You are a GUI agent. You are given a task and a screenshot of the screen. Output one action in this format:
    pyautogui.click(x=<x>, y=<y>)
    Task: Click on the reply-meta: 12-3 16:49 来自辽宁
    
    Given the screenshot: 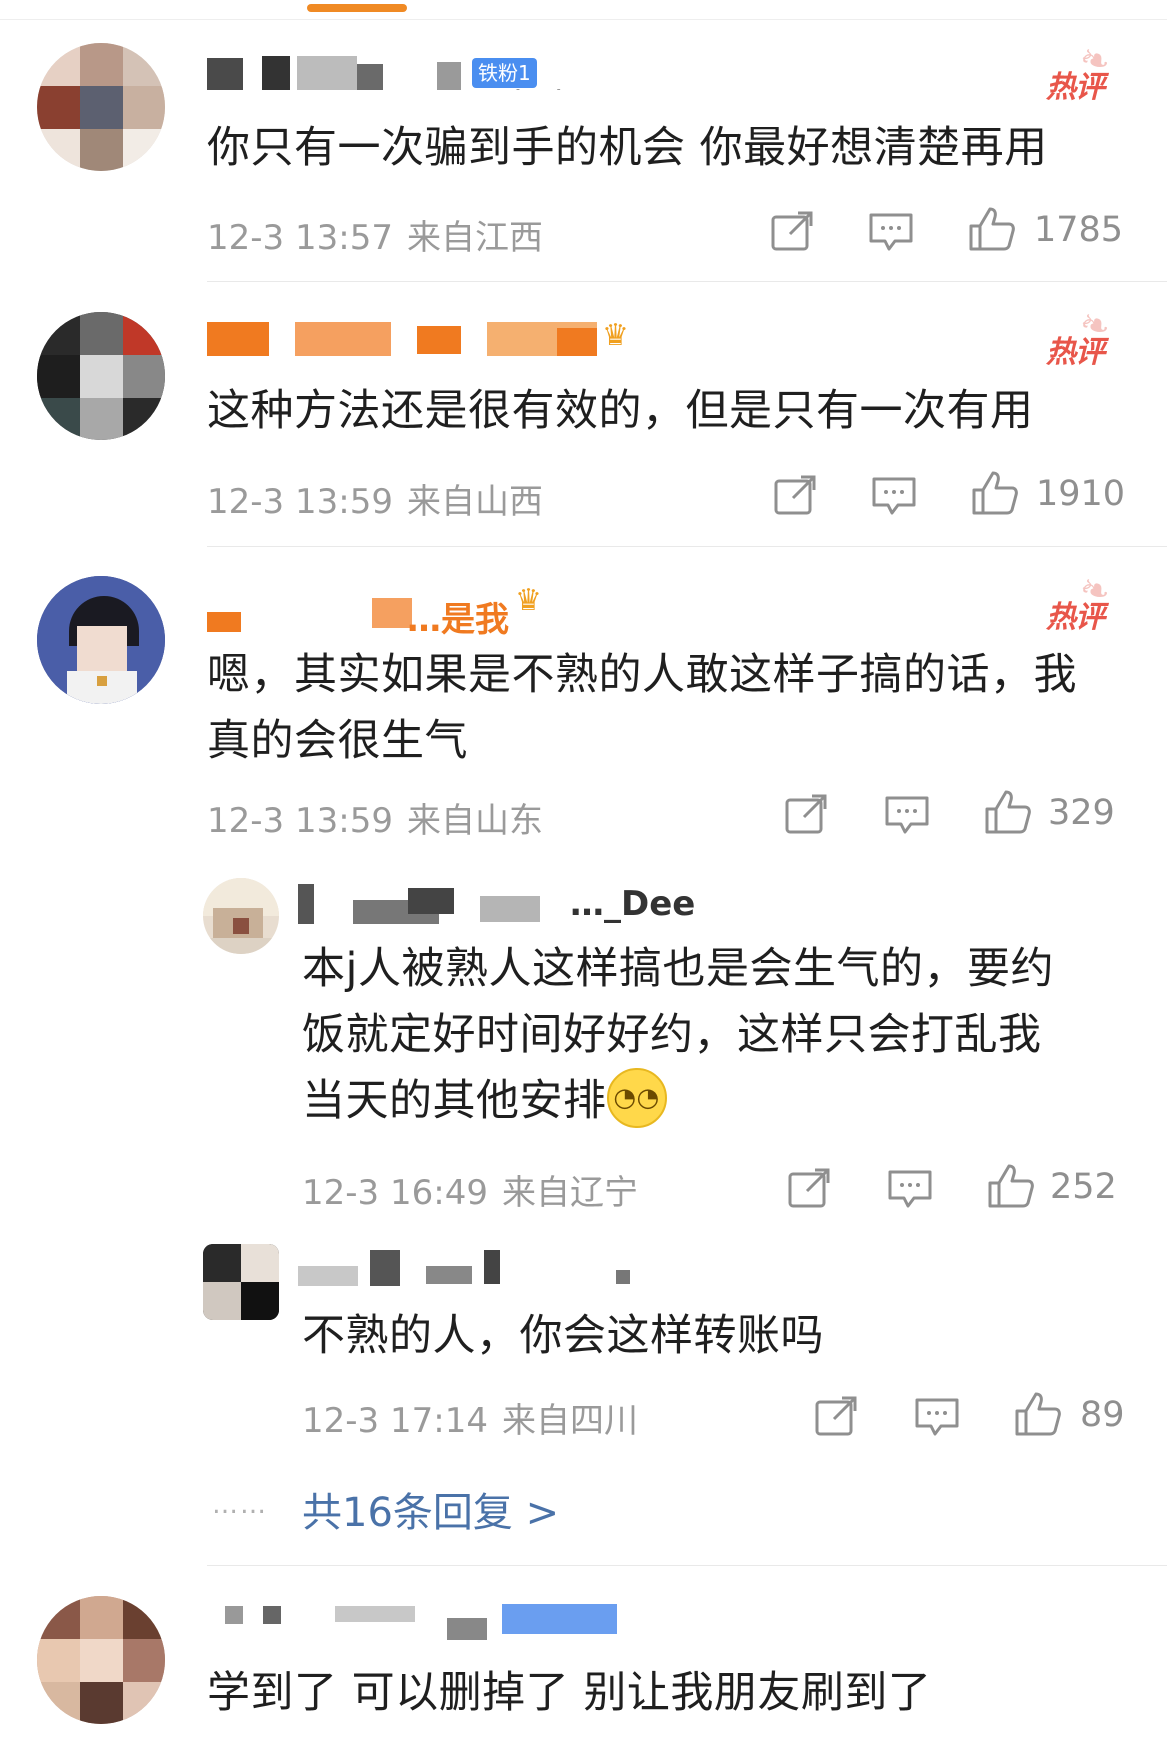 What is the action you would take?
    pyautogui.click(x=477, y=1189)
    